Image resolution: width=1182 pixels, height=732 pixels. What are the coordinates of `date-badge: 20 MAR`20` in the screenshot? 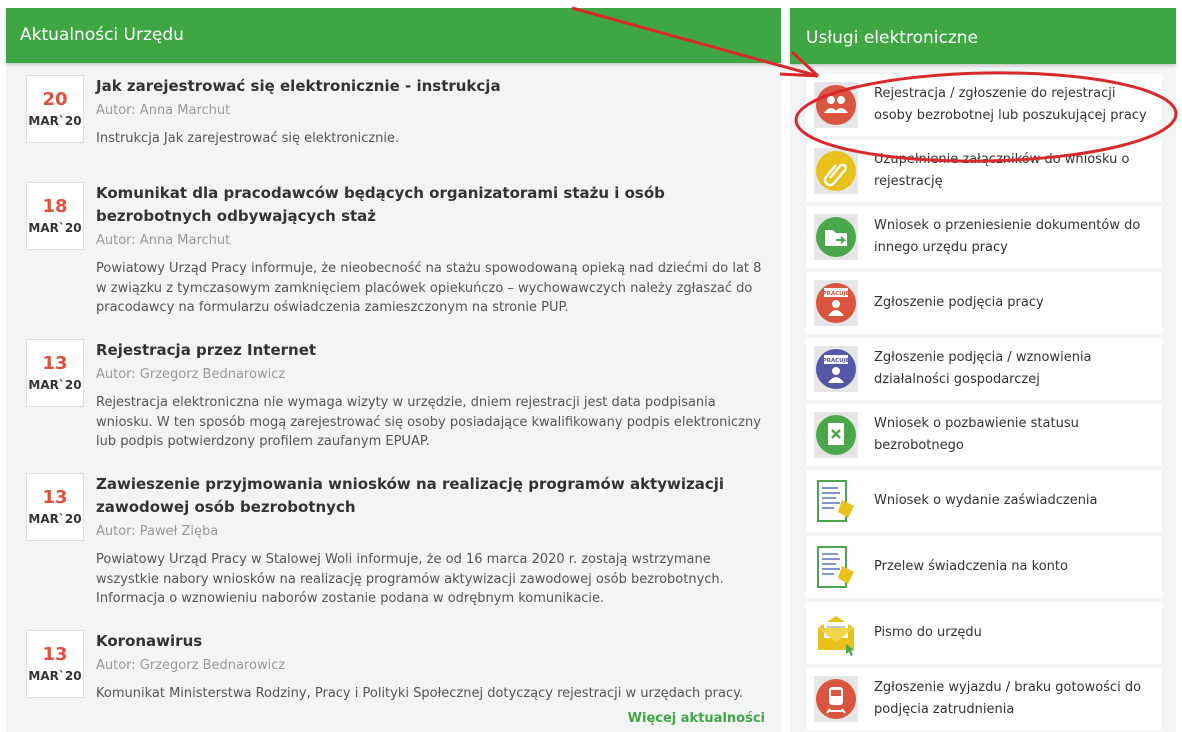 It's located at (55, 109).